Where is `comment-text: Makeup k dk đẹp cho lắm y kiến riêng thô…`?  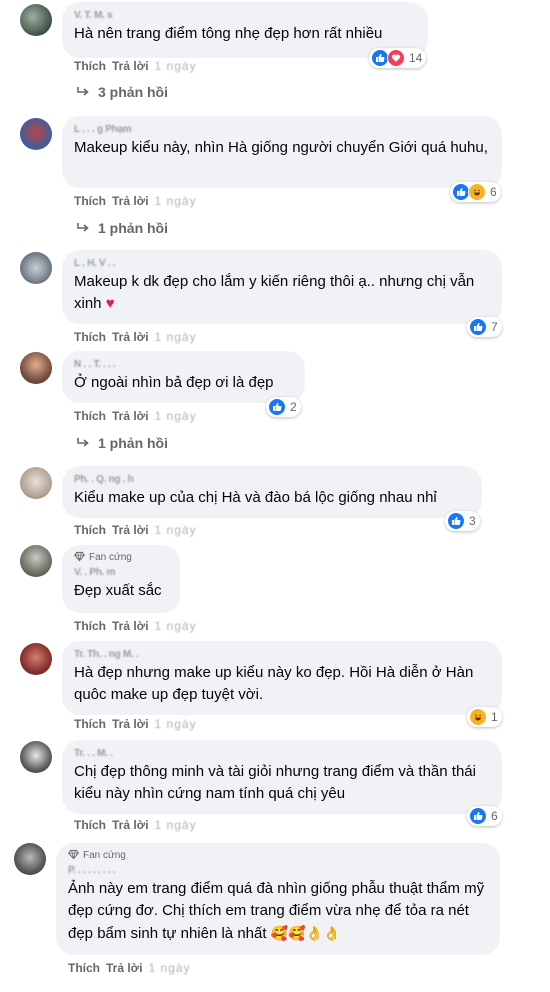 comment-text: Makeup k dk đẹp cho lắm y kiến riêng thô… is located at coordinates (274, 292).